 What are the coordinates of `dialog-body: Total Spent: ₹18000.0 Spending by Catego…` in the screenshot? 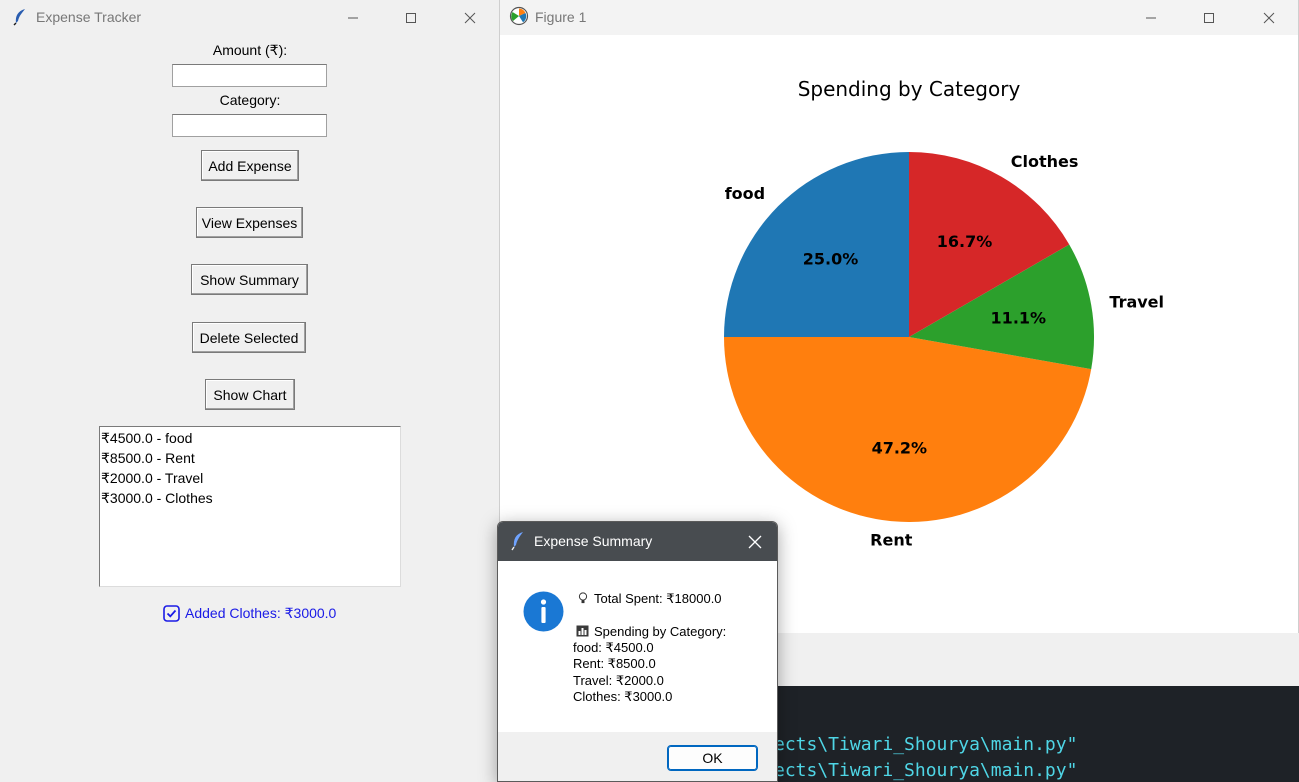 It's located at (637, 646).